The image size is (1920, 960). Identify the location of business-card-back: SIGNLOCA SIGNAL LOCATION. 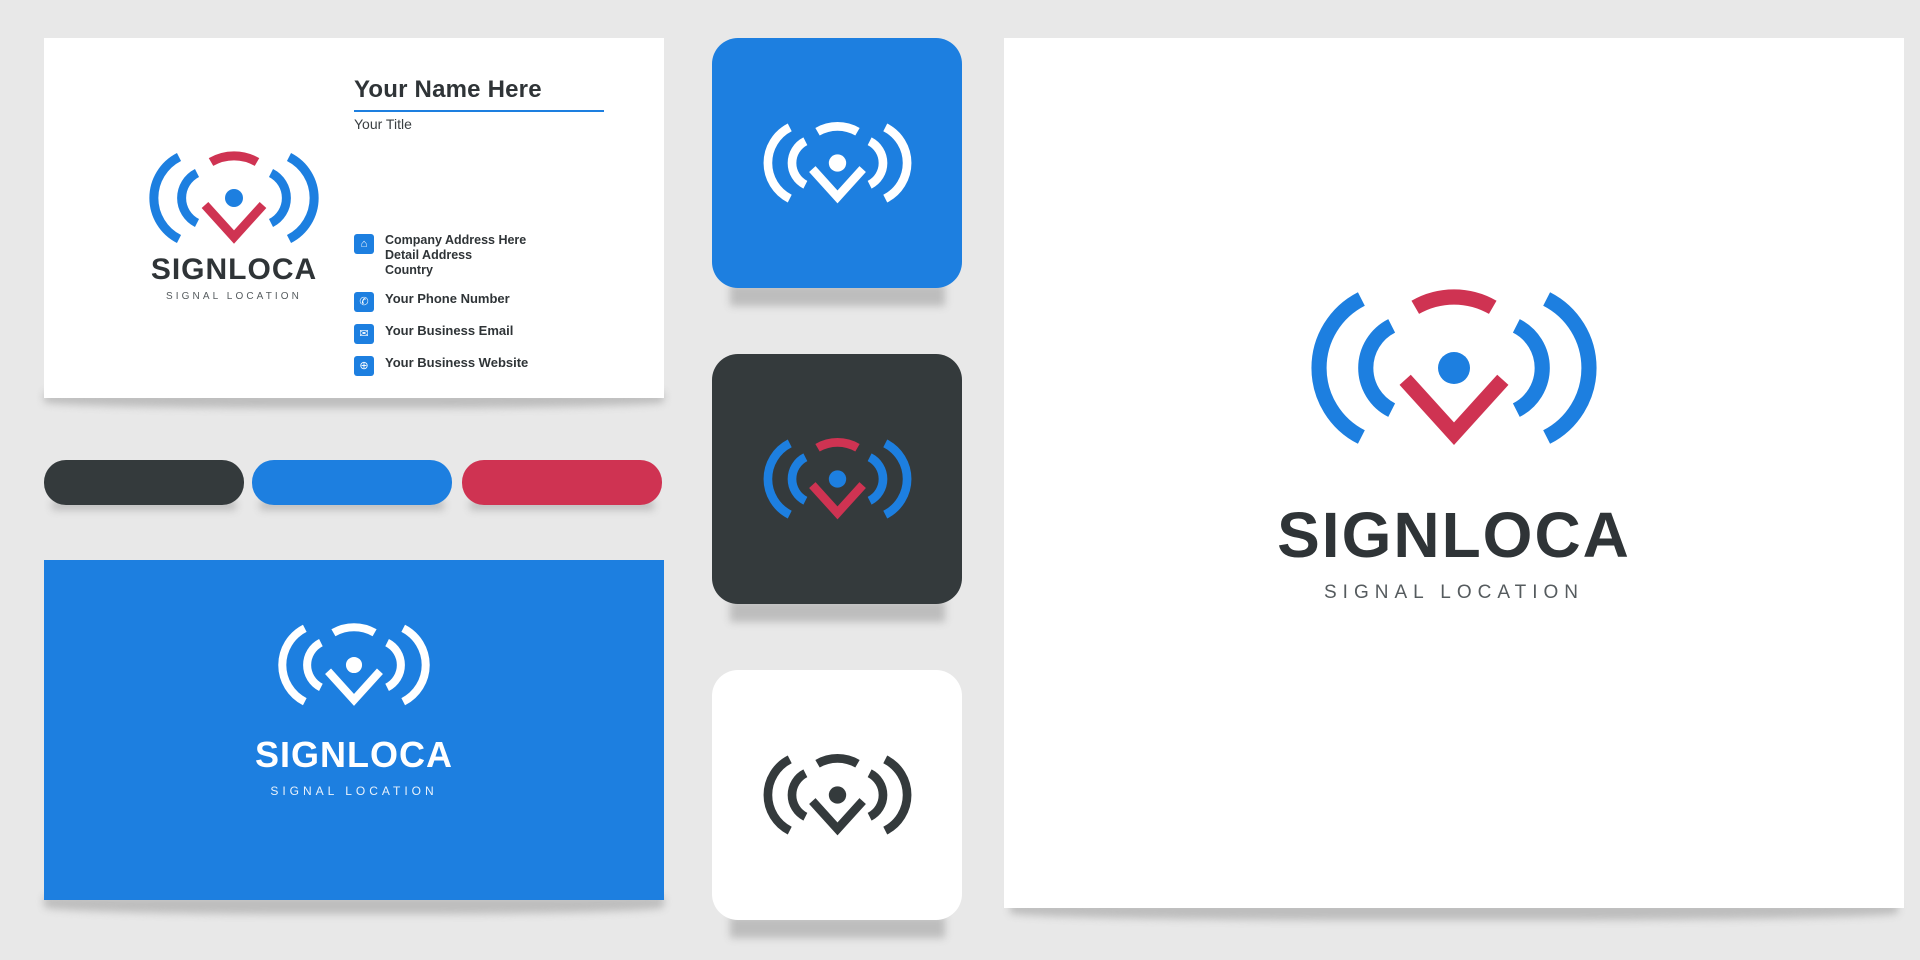
(354, 730).